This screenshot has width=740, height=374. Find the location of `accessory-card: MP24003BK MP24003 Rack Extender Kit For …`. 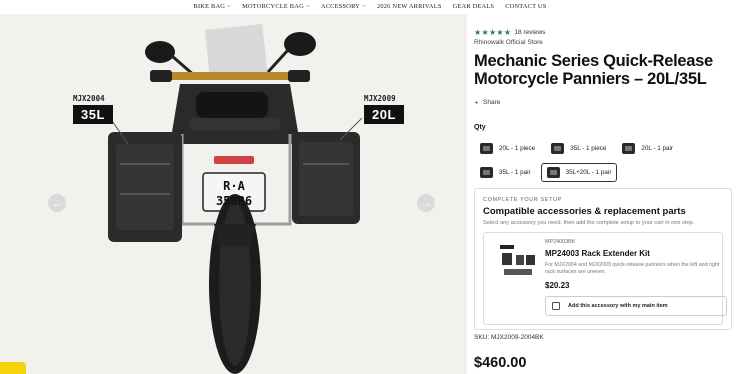

accessory-card: MP24003BK MP24003 Rack Extender Kit For … is located at coordinates (605, 278).